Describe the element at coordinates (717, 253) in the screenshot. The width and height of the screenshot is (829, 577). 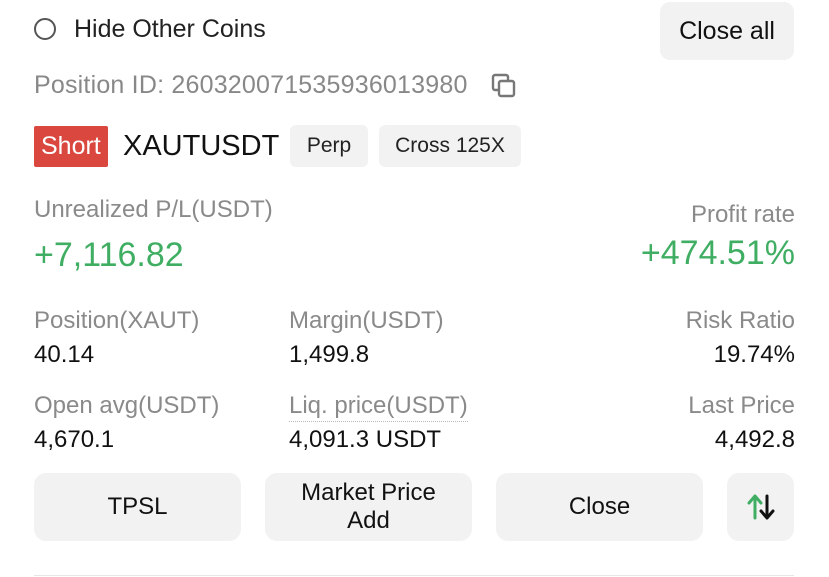
I see `profit-rate-value: +474.51%` at that location.